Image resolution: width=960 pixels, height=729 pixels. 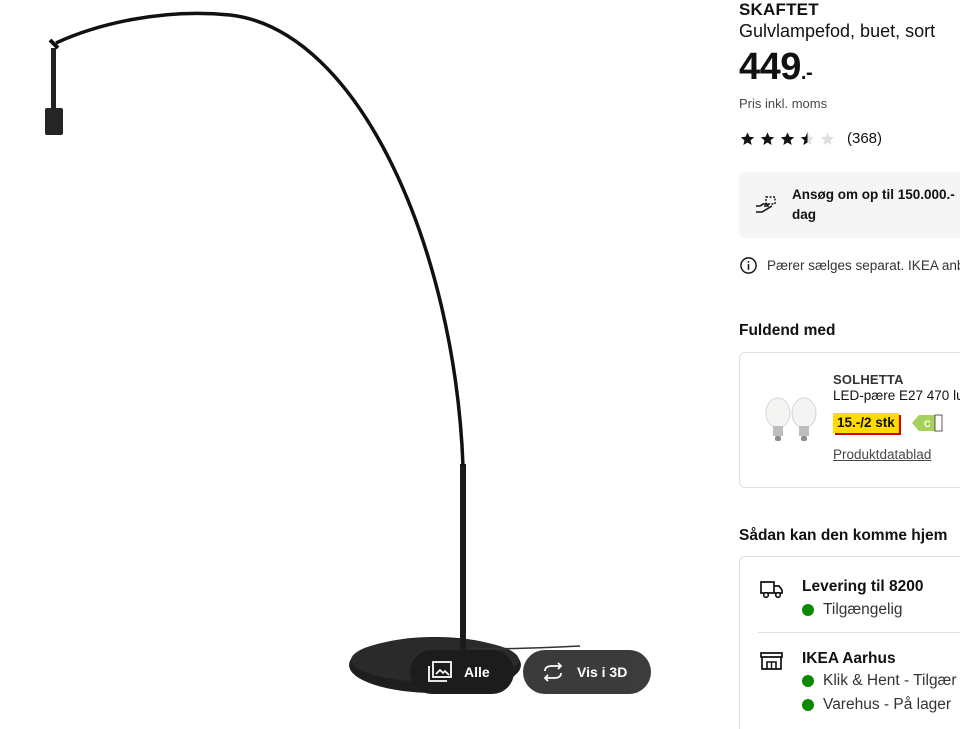 I want to click on accessory-price-tag: 15.-/2 stk, so click(x=866, y=423).